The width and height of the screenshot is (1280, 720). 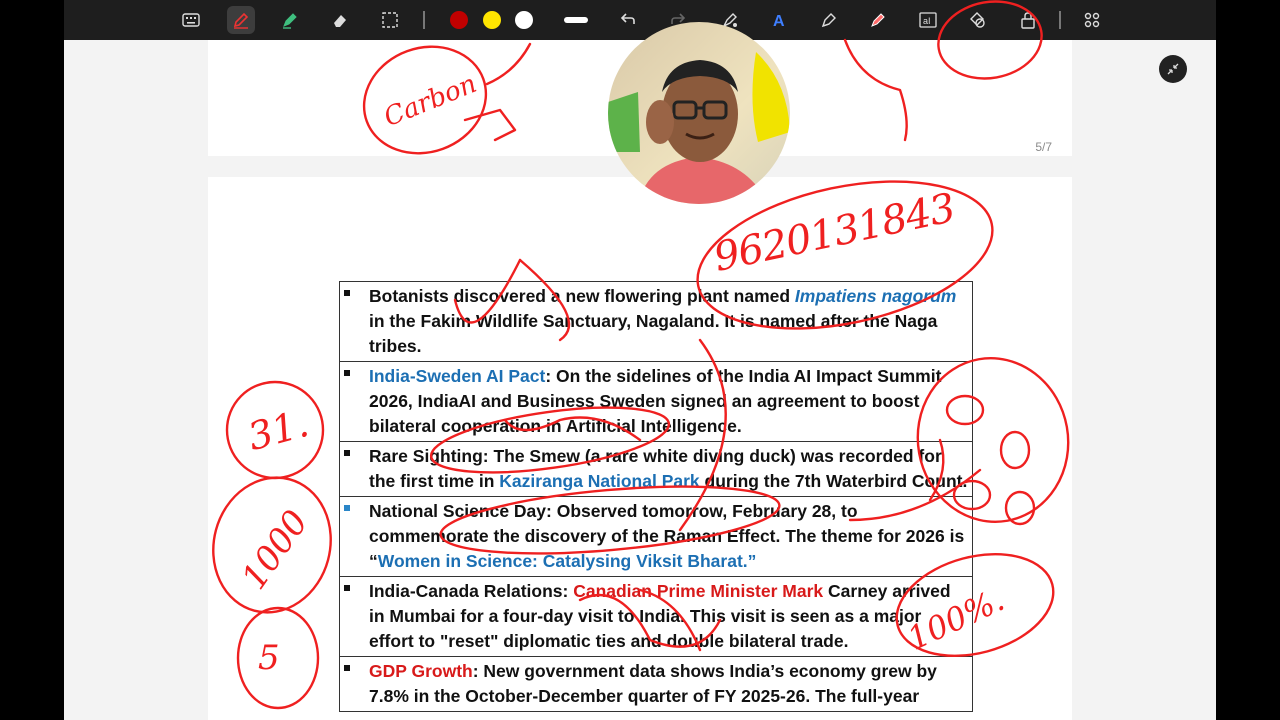 What do you see at coordinates (599, 481) in the screenshot?
I see `news-text: Kaziranga National Park` at bounding box center [599, 481].